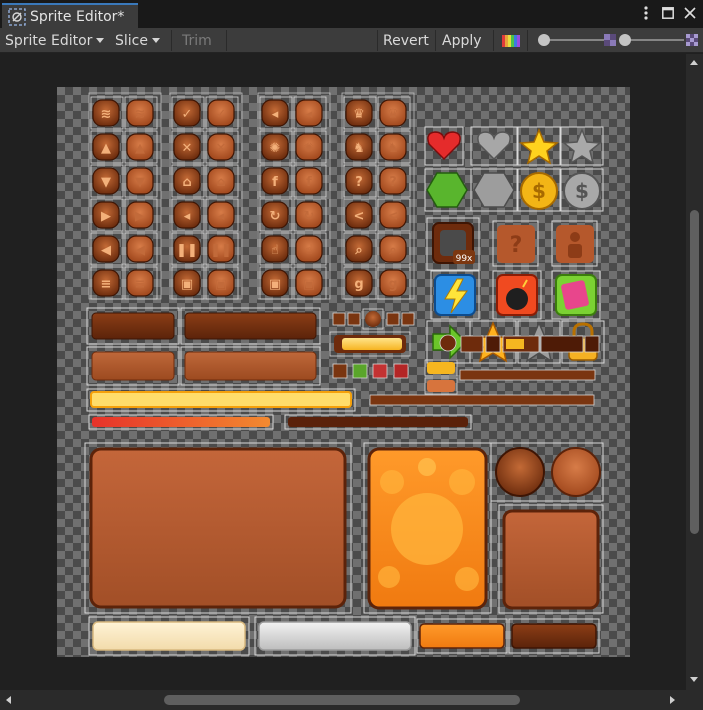 The height and width of the screenshot is (710, 703). Describe the element at coordinates (197, 40) in the screenshot. I see `trim-button: Trim` at that location.